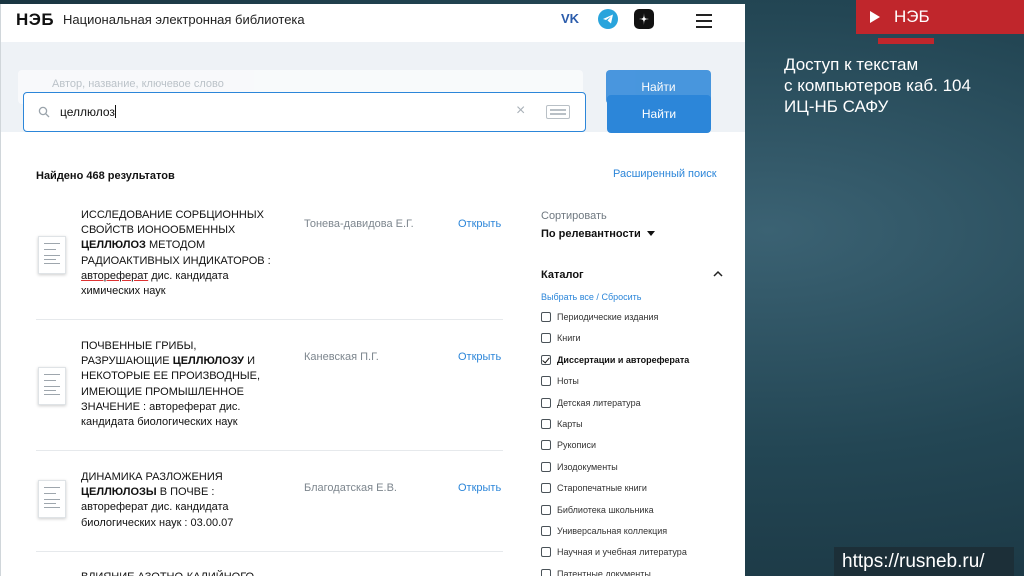 The width and height of the screenshot is (1024, 576). What do you see at coordinates (115, 111) in the screenshot?
I see `text-caret` at bounding box center [115, 111].